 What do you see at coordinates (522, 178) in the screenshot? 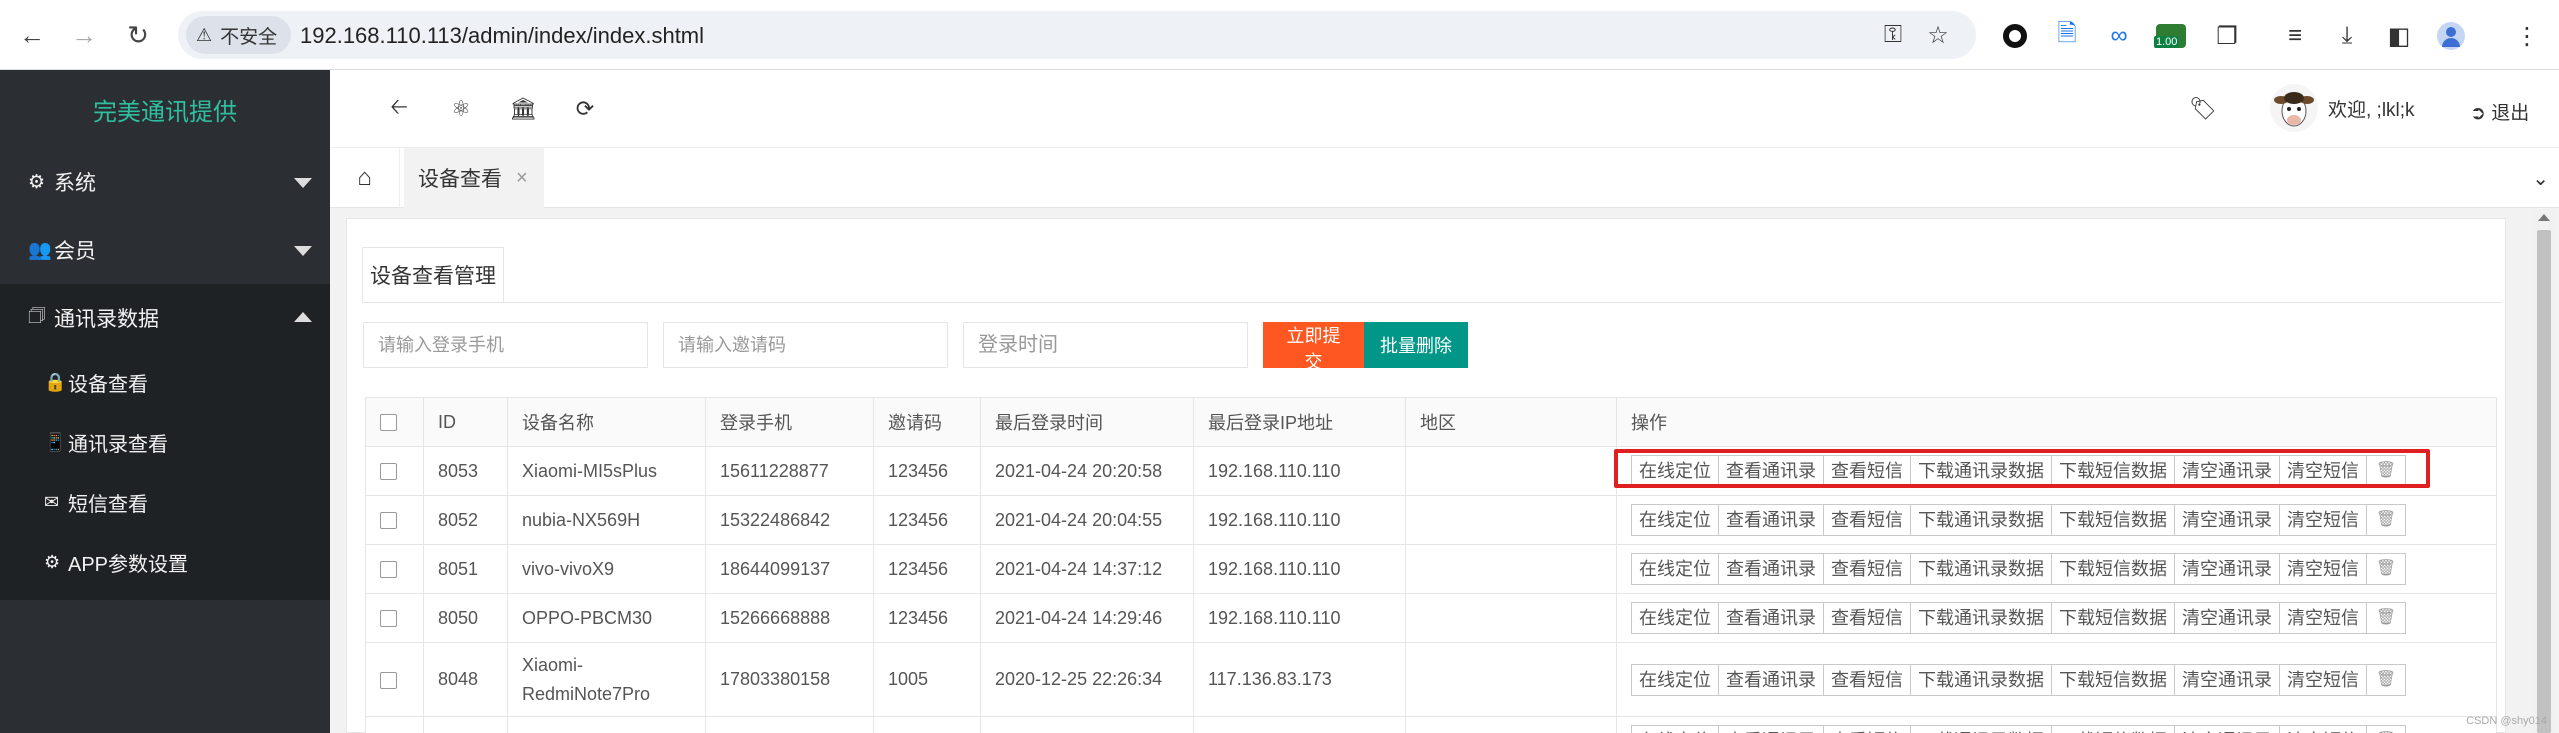
I see `close-icon: ×` at bounding box center [522, 178].